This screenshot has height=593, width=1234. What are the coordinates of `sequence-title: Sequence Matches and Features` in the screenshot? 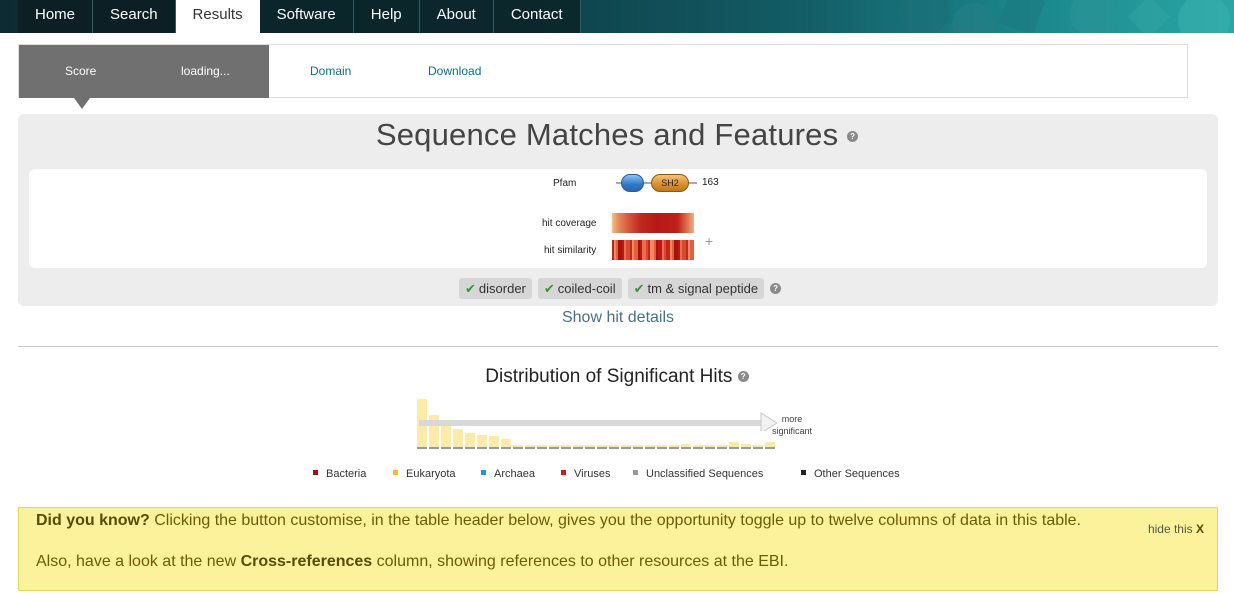 It's located at (607, 134).